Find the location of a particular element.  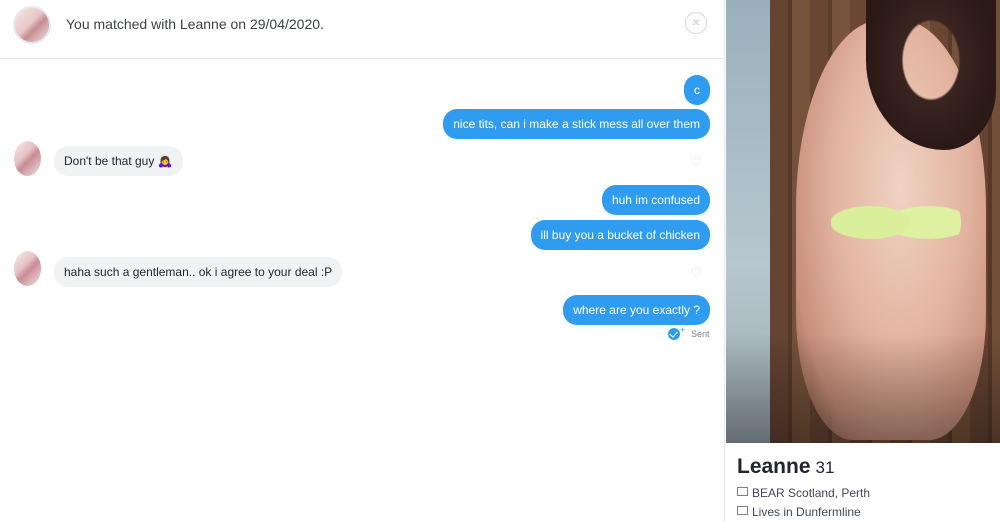

sent-label: Sent is located at coordinates (700, 334).